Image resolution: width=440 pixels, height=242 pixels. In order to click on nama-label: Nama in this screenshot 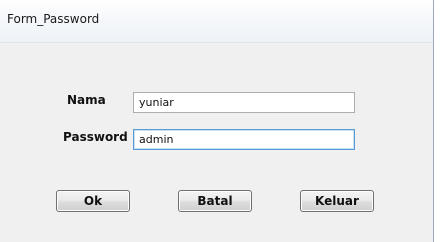, I will do `click(86, 100)`.